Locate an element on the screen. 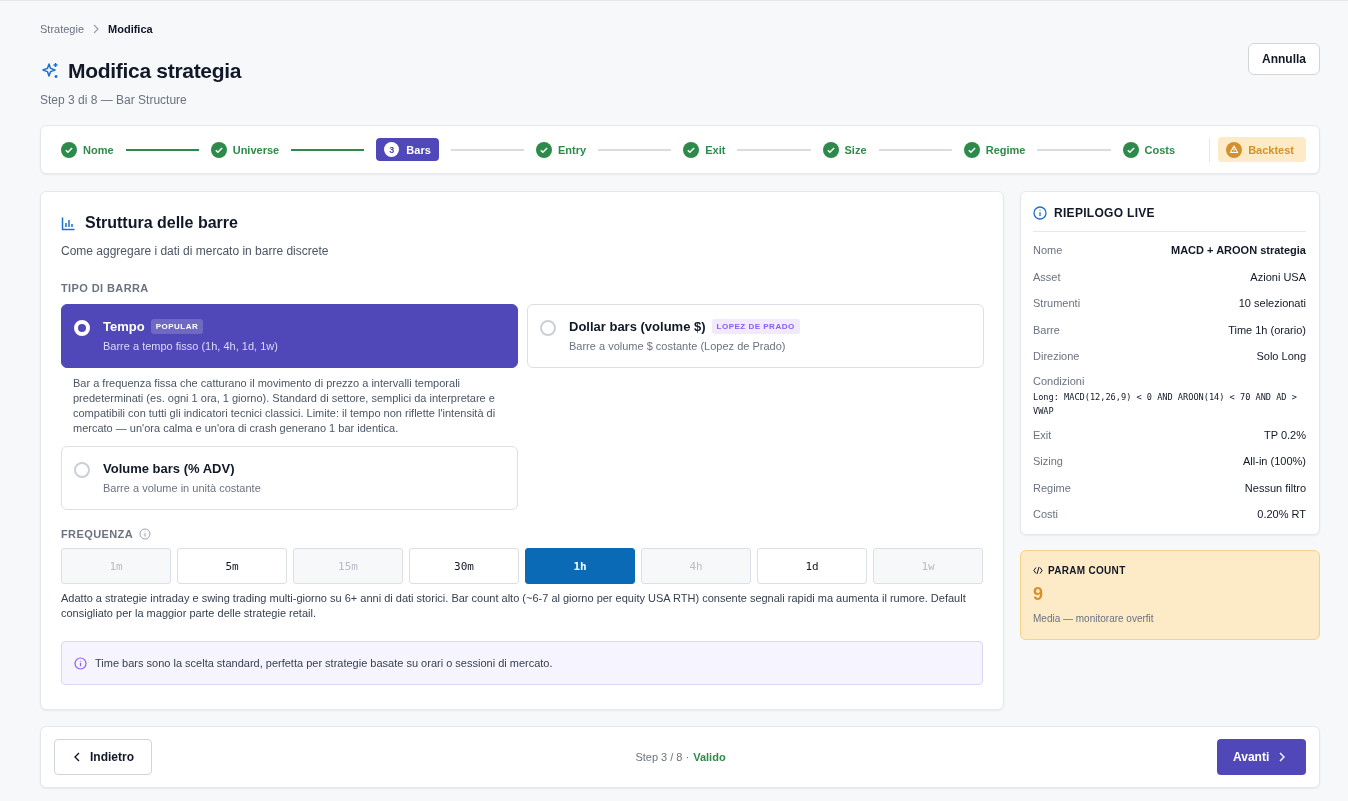 This screenshot has width=1348, height=801. validation-status: Valido is located at coordinates (709, 757).